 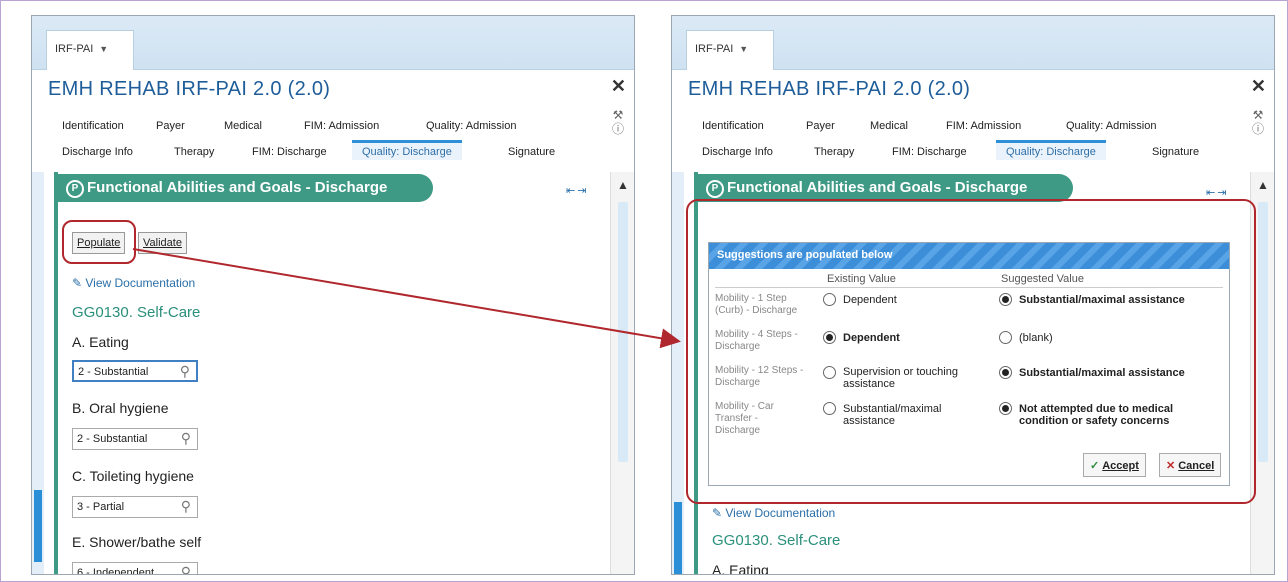 What do you see at coordinates (1042, 279) in the screenshot?
I see `suggested-value-header: Suggested Value` at bounding box center [1042, 279].